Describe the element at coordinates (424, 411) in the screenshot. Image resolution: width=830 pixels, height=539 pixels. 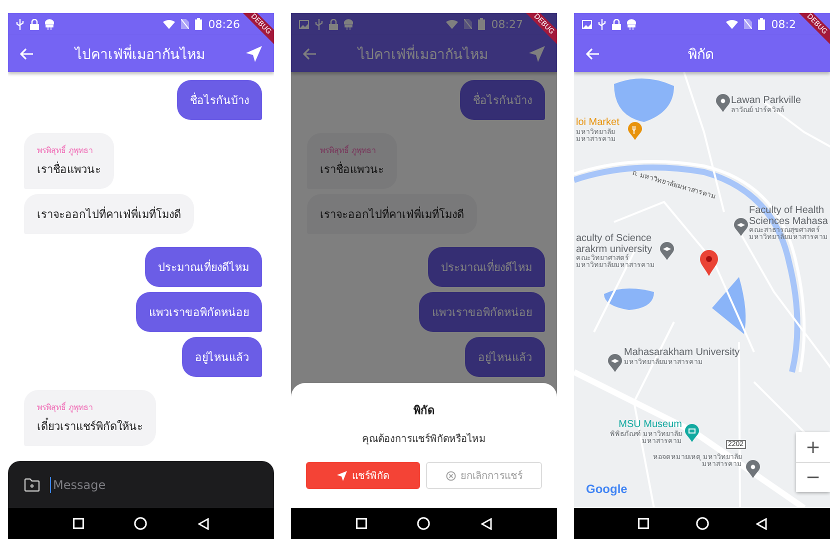
I see `sheet-title: พิกัด` at that location.